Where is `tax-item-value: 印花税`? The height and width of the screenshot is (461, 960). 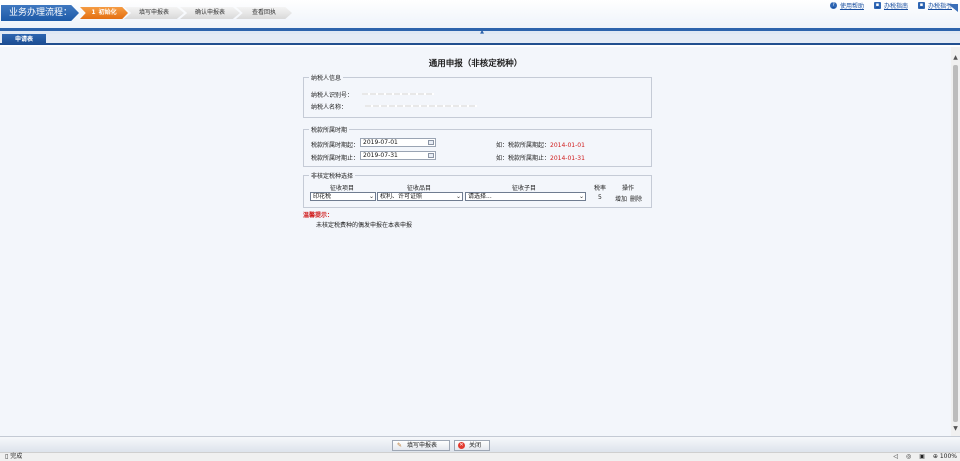 tax-item-value: 印花税 is located at coordinates (322, 196).